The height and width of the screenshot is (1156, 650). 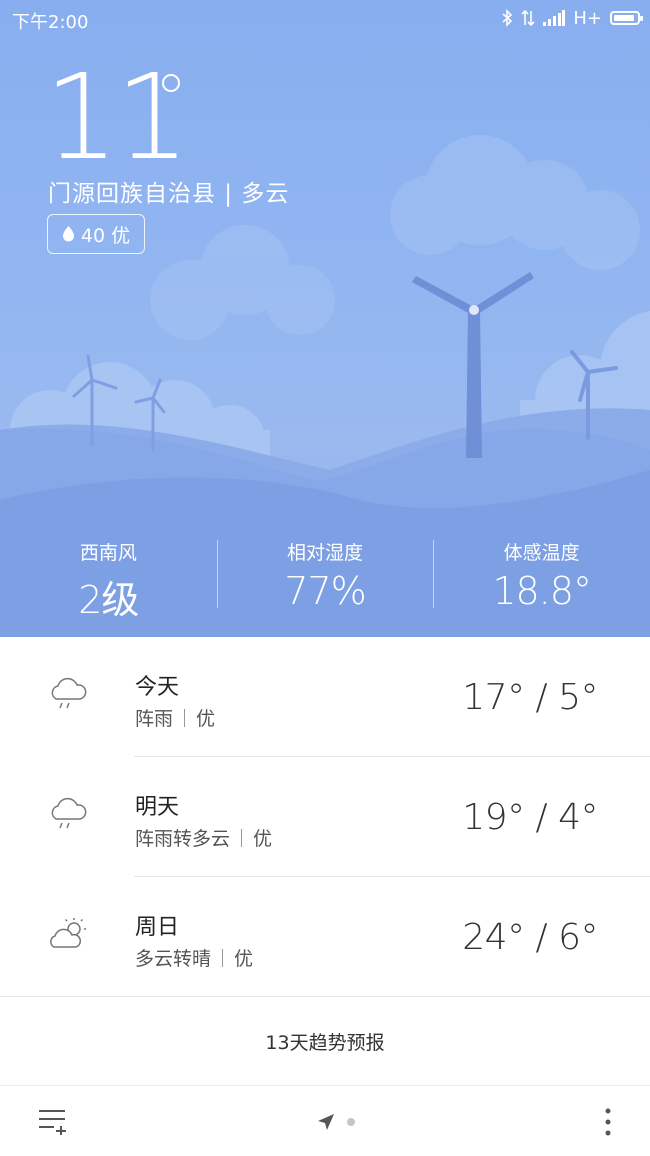 I want to click on forecast-row-sunday: 周日 多云转晴 优 24° / 6°, so click(x=325, y=937).